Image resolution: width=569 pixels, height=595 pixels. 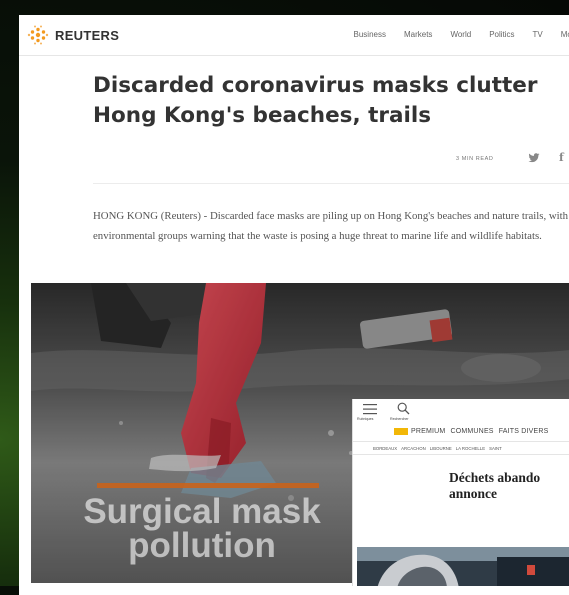 What do you see at coordinates (418, 34) in the screenshot?
I see `nav-markets: Markets` at bounding box center [418, 34].